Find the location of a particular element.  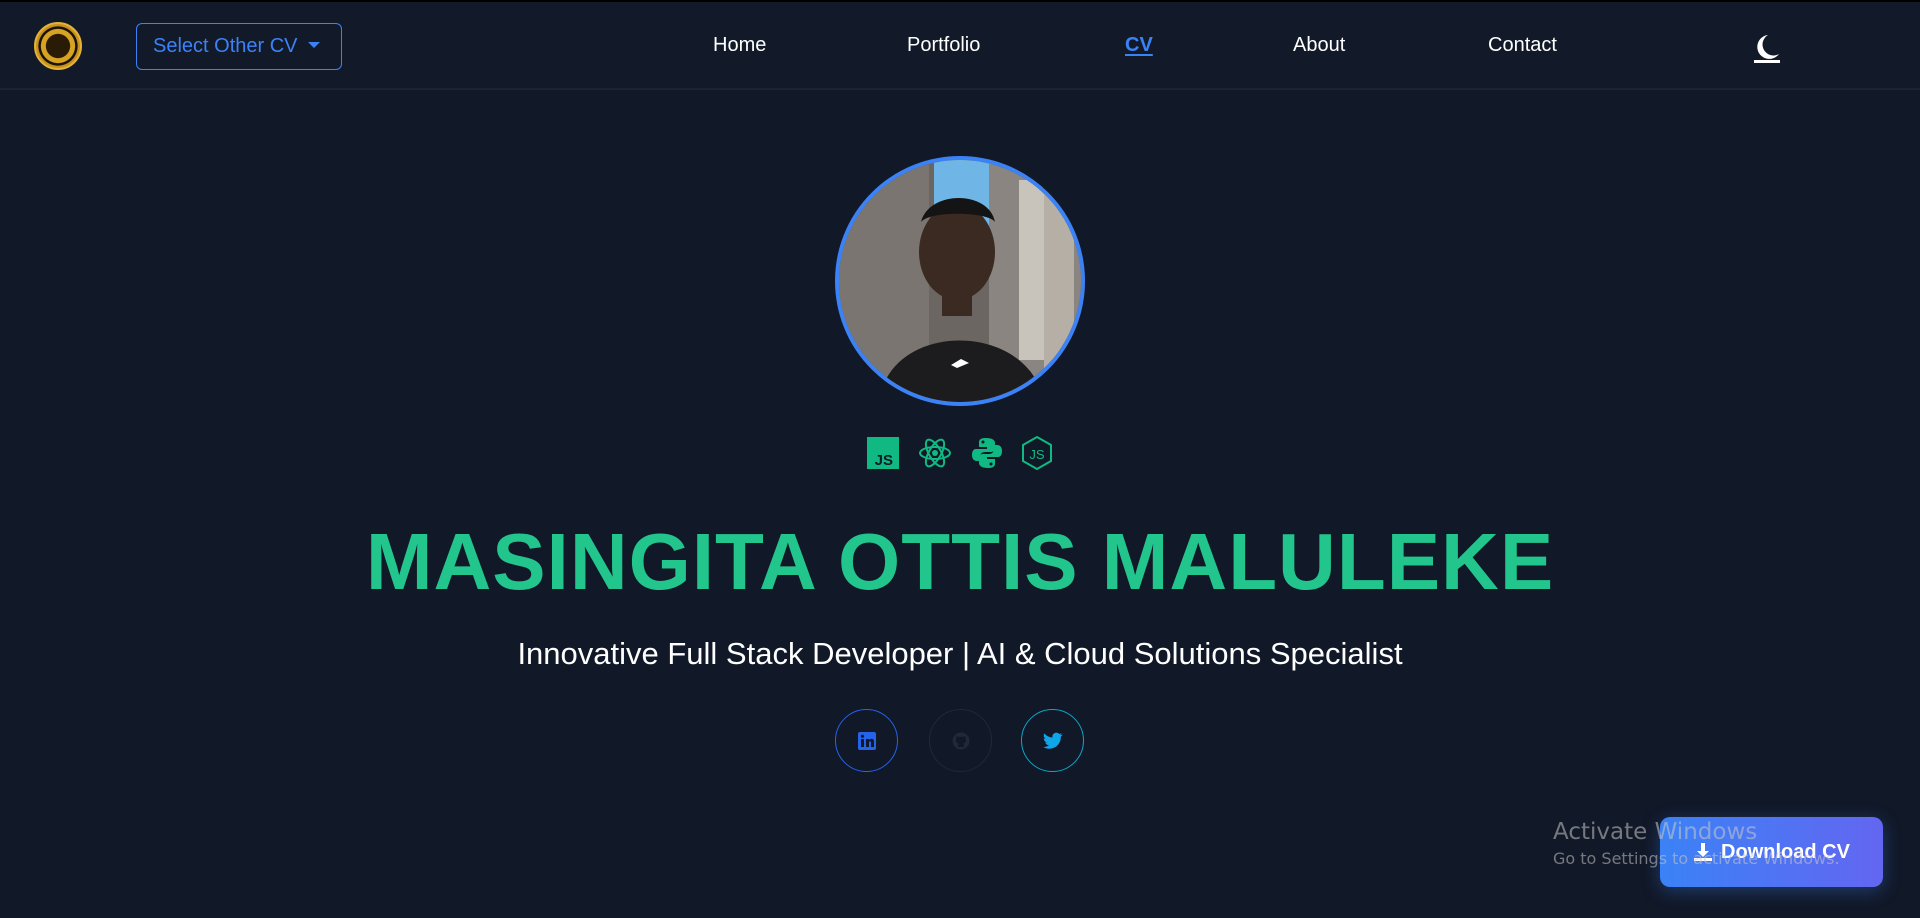

download-cv-label: Download CV is located at coordinates (1785, 851).